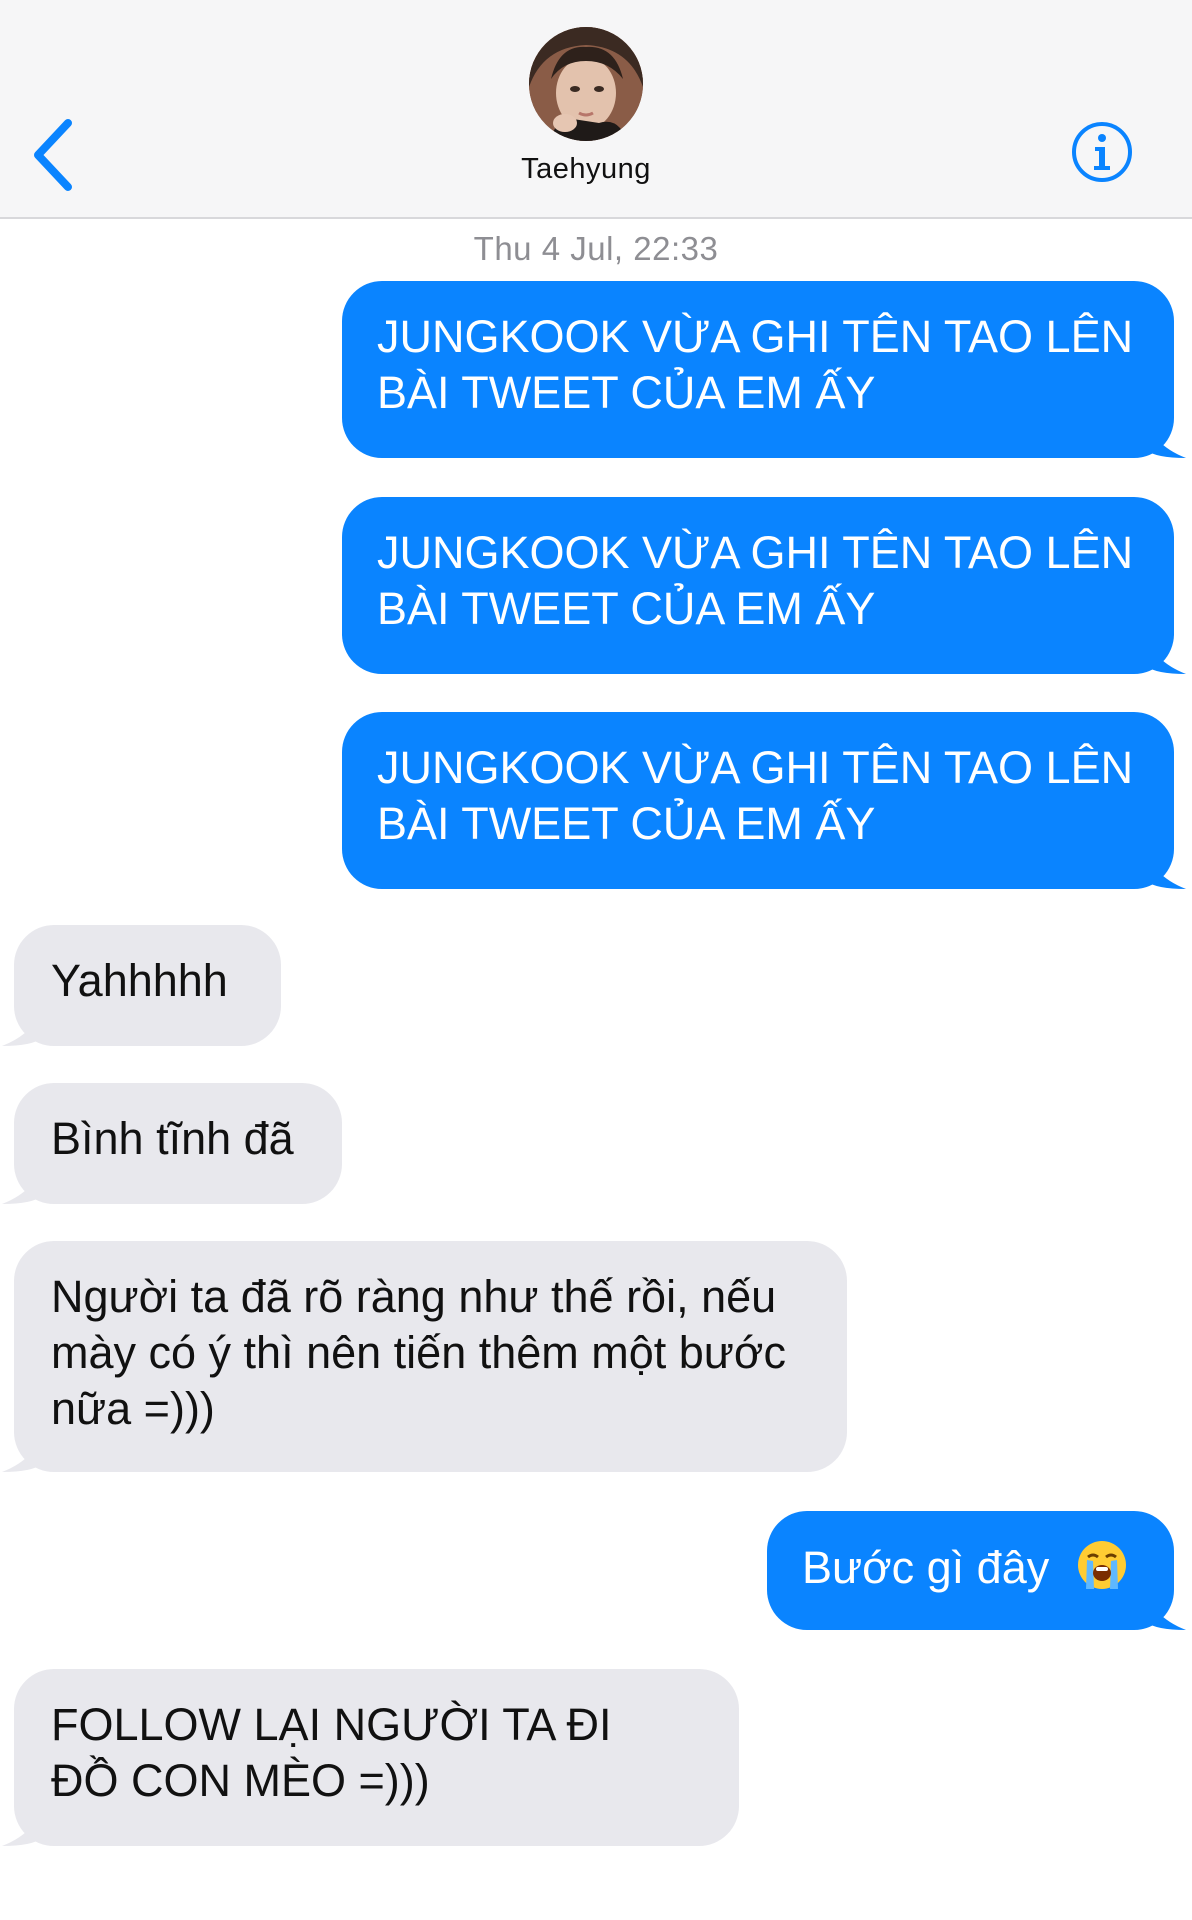 This screenshot has height=1920, width=1192. What do you see at coordinates (586, 169) in the screenshot?
I see `contact-name: Taehyung` at bounding box center [586, 169].